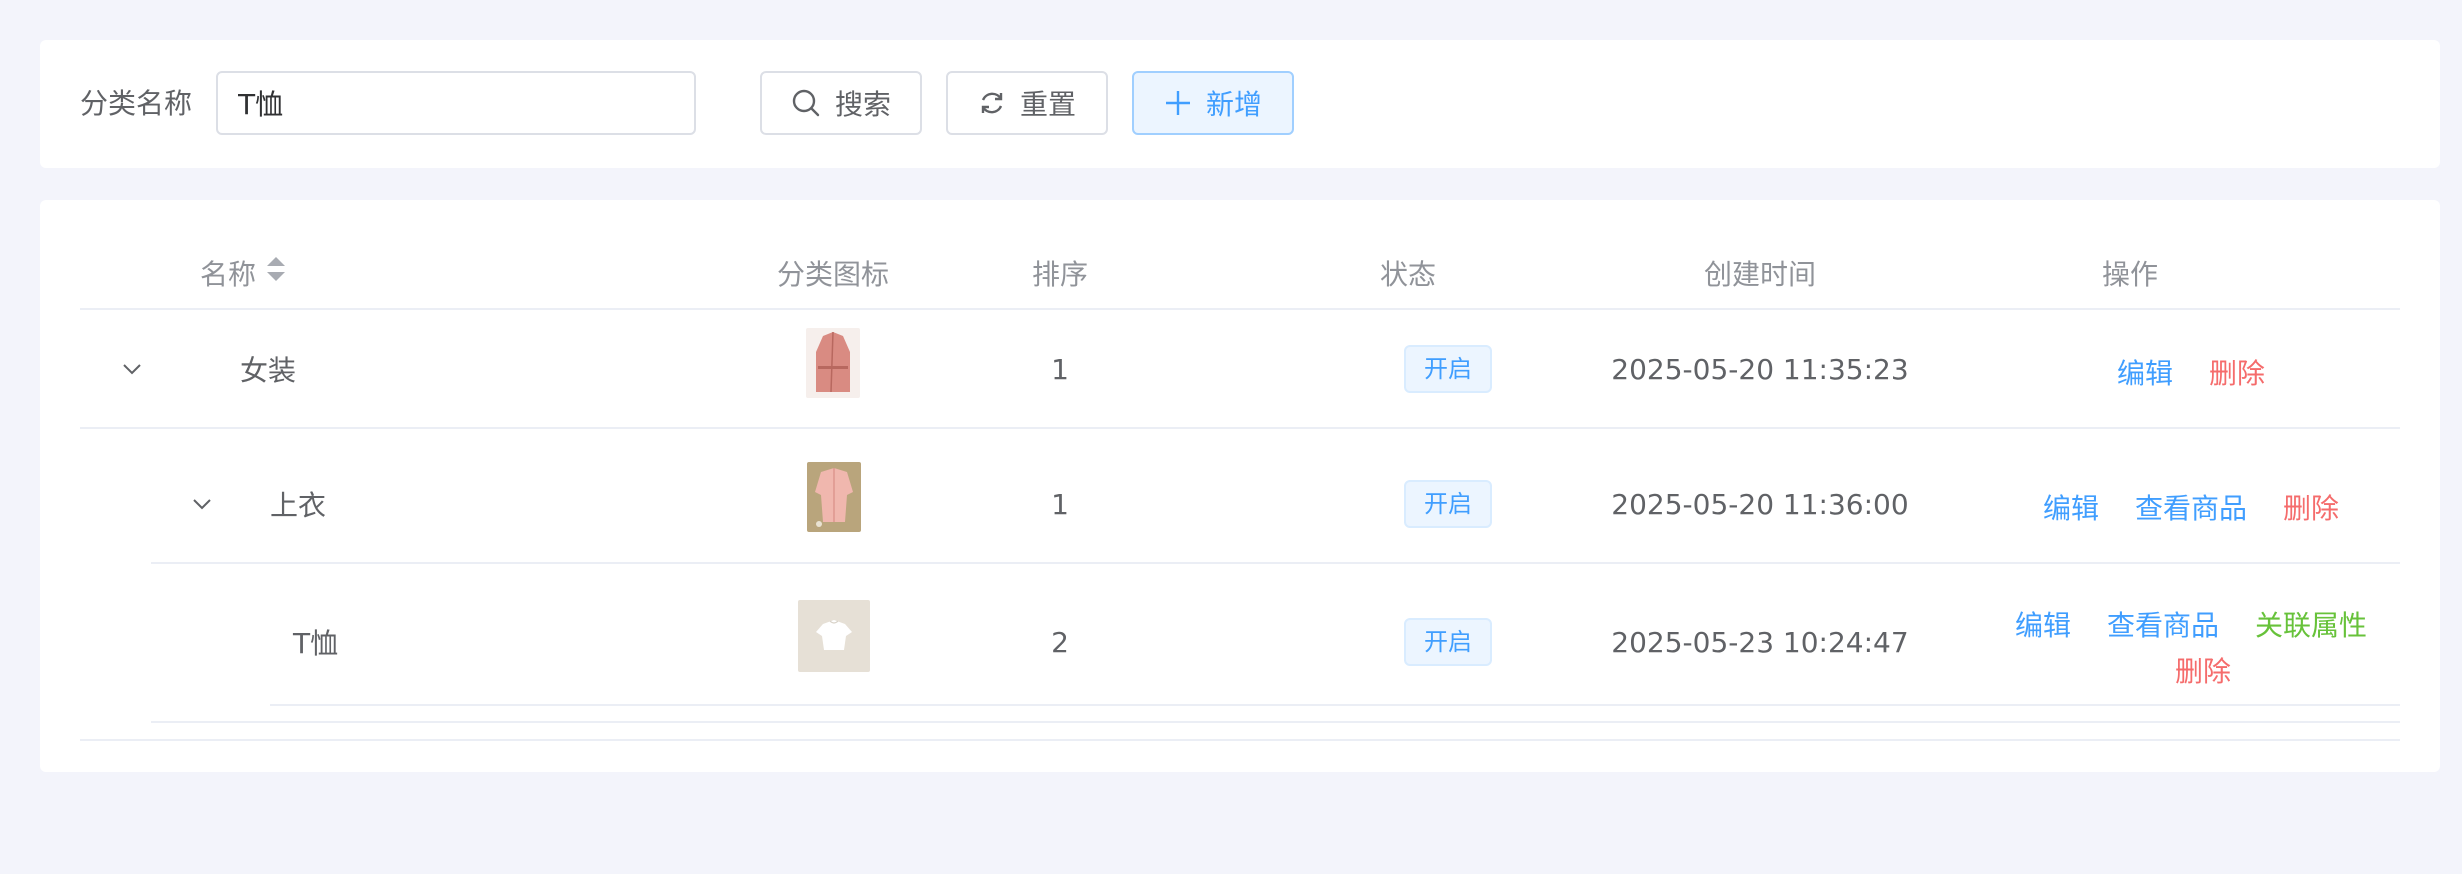 Image resolution: width=2462 pixels, height=874 pixels. Describe the element at coordinates (992, 103) in the screenshot. I see `refresh-icon` at that location.